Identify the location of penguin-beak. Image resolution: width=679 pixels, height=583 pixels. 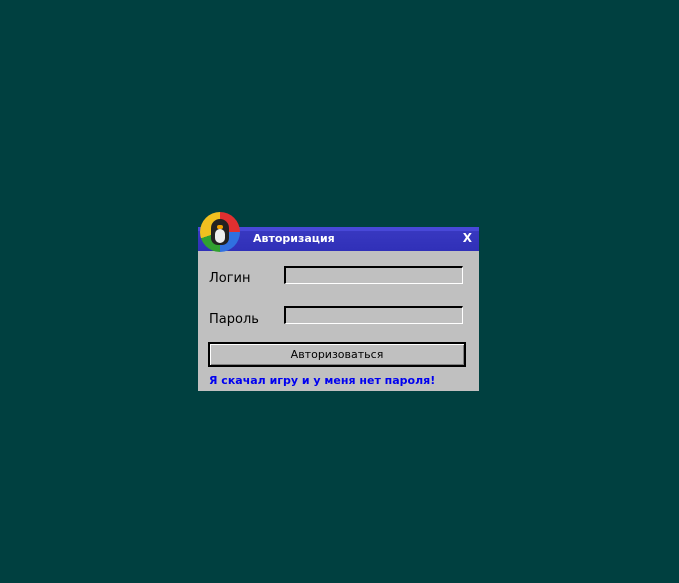
(220, 227).